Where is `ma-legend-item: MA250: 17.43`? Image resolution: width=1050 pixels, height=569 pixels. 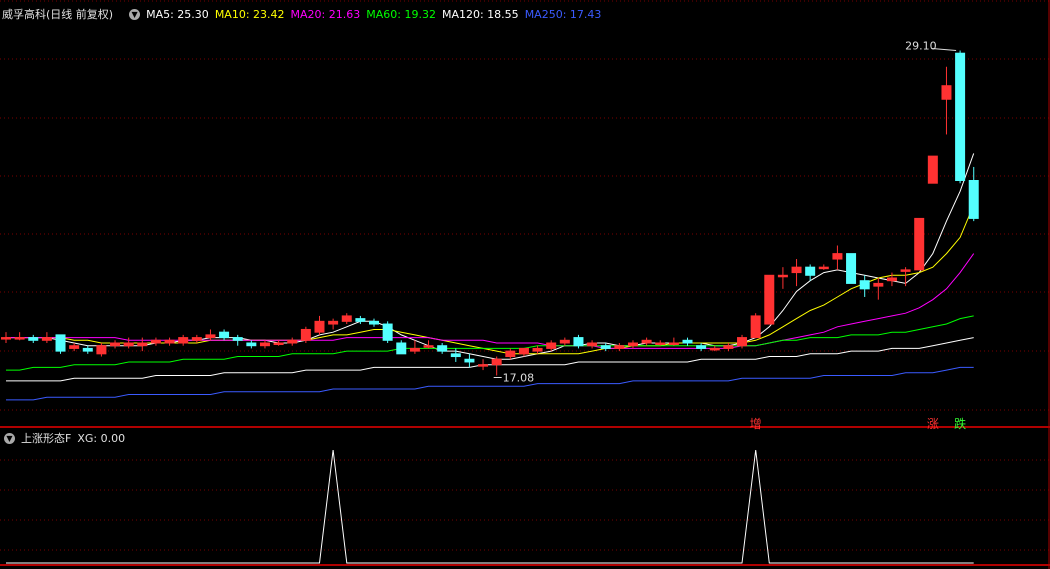
ma-legend-item: MA250: 17.43 is located at coordinates (563, 14).